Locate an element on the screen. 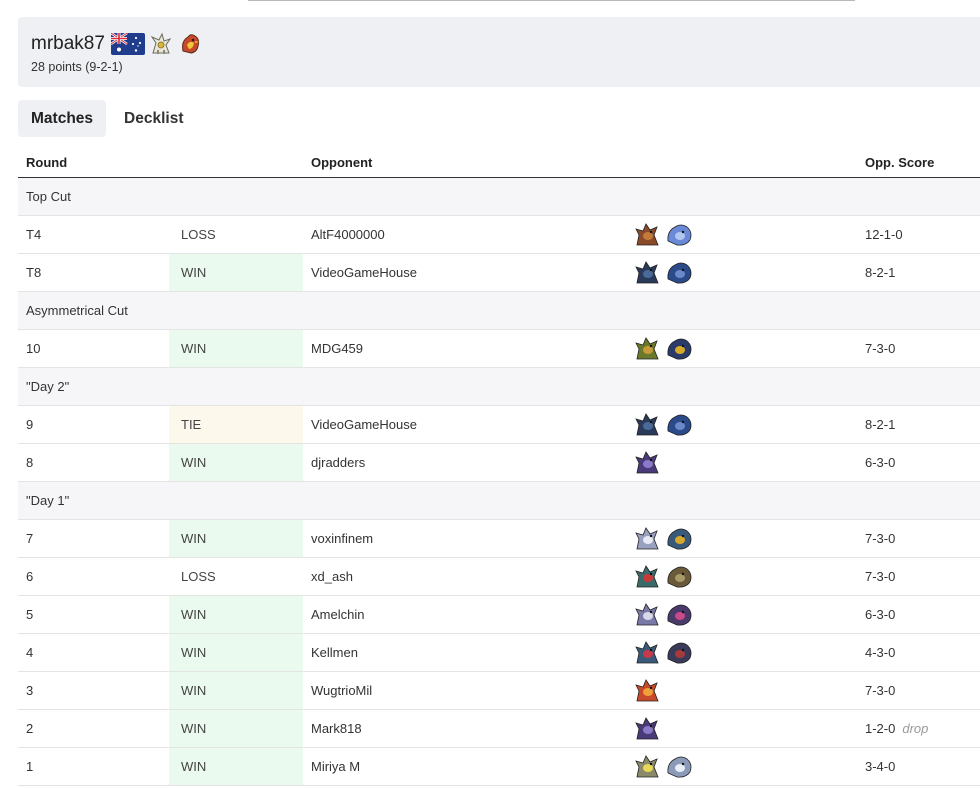 This screenshot has width=980, height=788. round-cell: T4 is located at coordinates (93, 234).